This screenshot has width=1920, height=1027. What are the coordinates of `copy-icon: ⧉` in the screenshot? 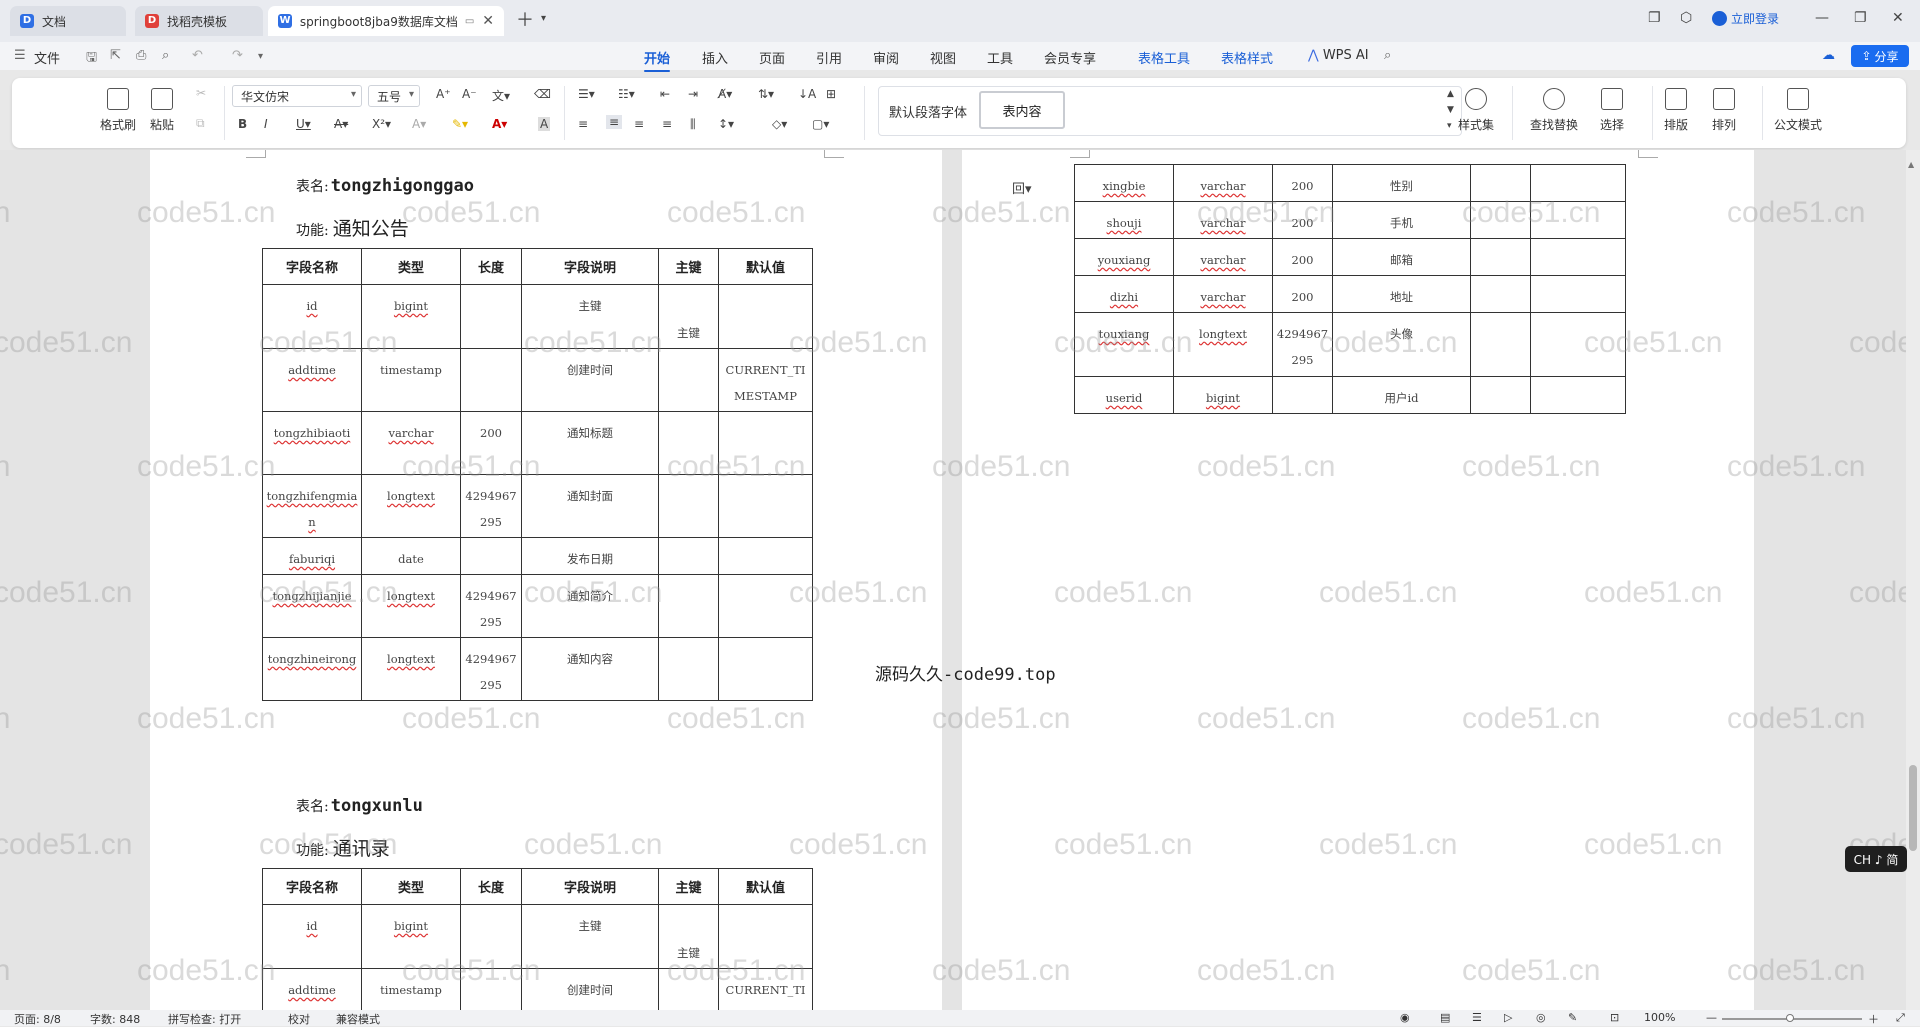 It's located at (200, 123).